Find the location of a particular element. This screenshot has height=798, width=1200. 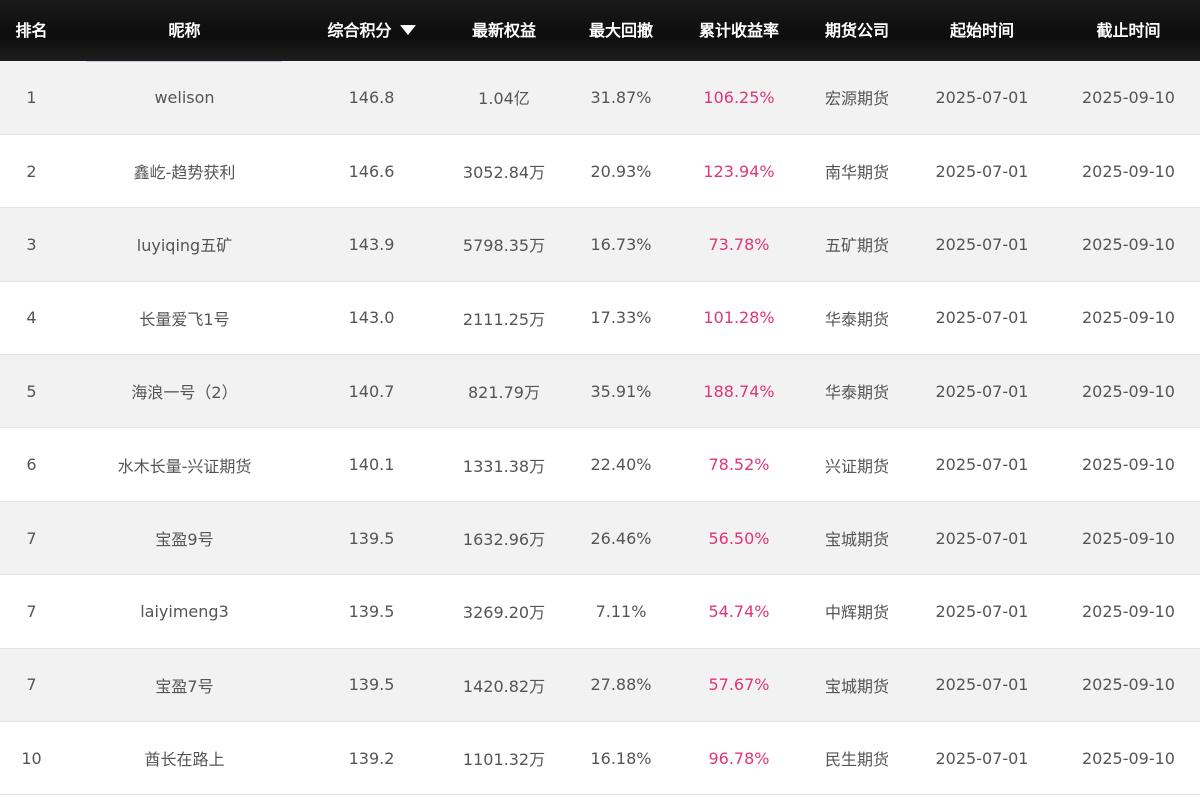

company-cell: 中辉期货 is located at coordinates (857, 611).